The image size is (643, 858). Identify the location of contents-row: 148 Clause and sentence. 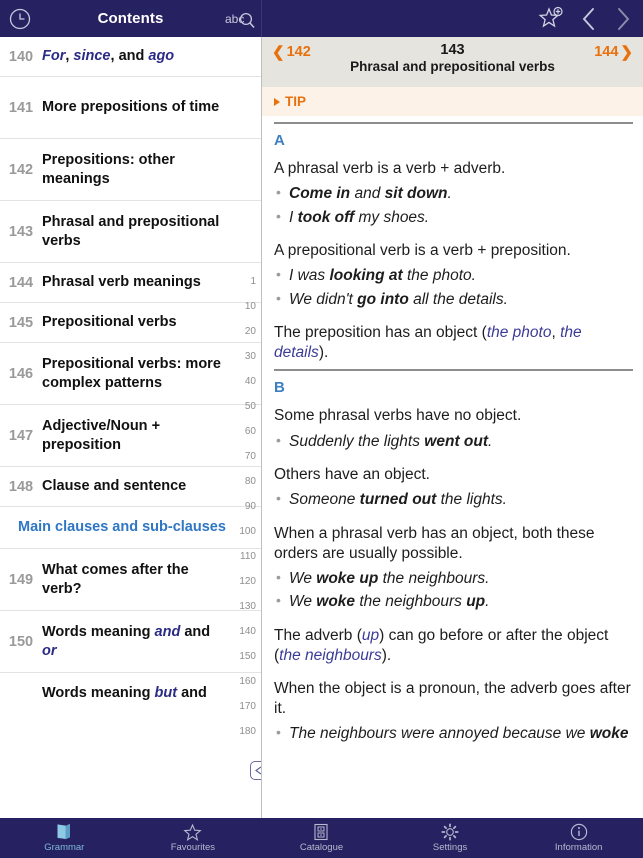
(130, 487).